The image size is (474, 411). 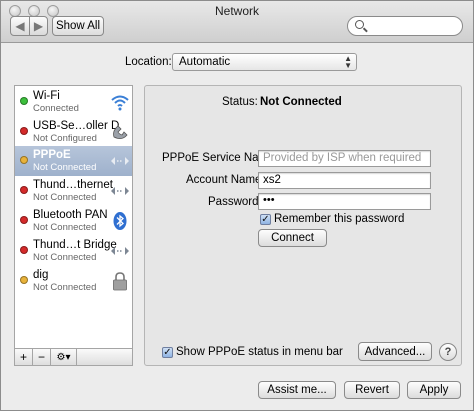 What do you see at coordinates (73, 102) in the screenshot?
I see `service-item-wifi: Wi-Fi Connected` at bounding box center [73, 102].